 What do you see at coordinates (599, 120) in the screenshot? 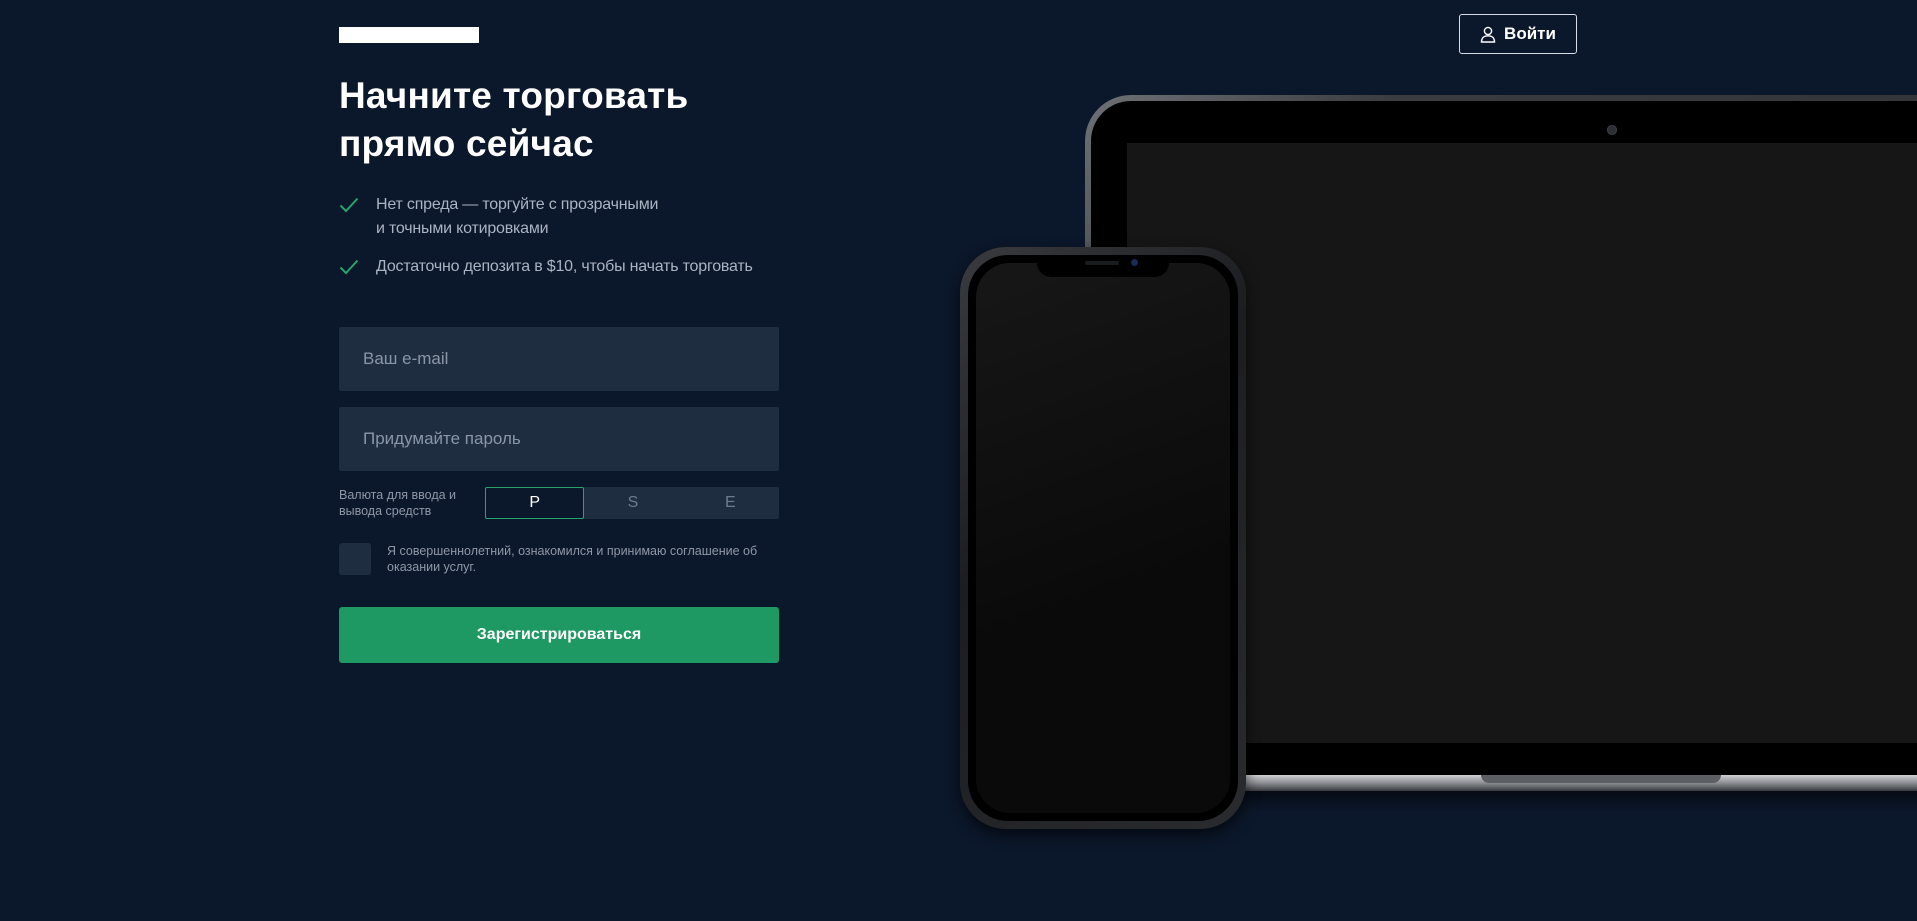
I see `page-title: Начните торговать прямо сейчас` at bounding box center [599, 120].